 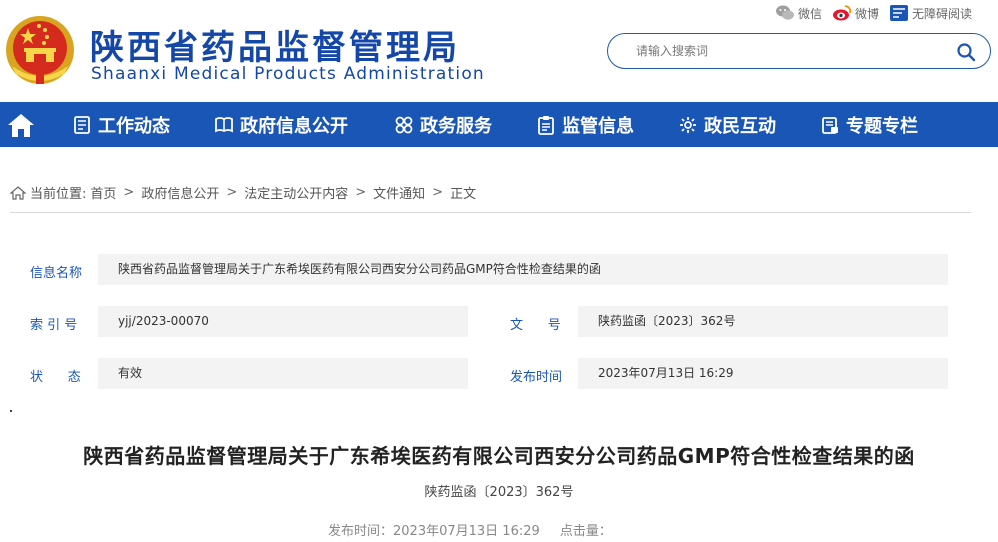 What do you see at coordinates (882, 126) in the screenshot?
I see `nav-item-label: 专题专栏` at bounding box center [882, 126].